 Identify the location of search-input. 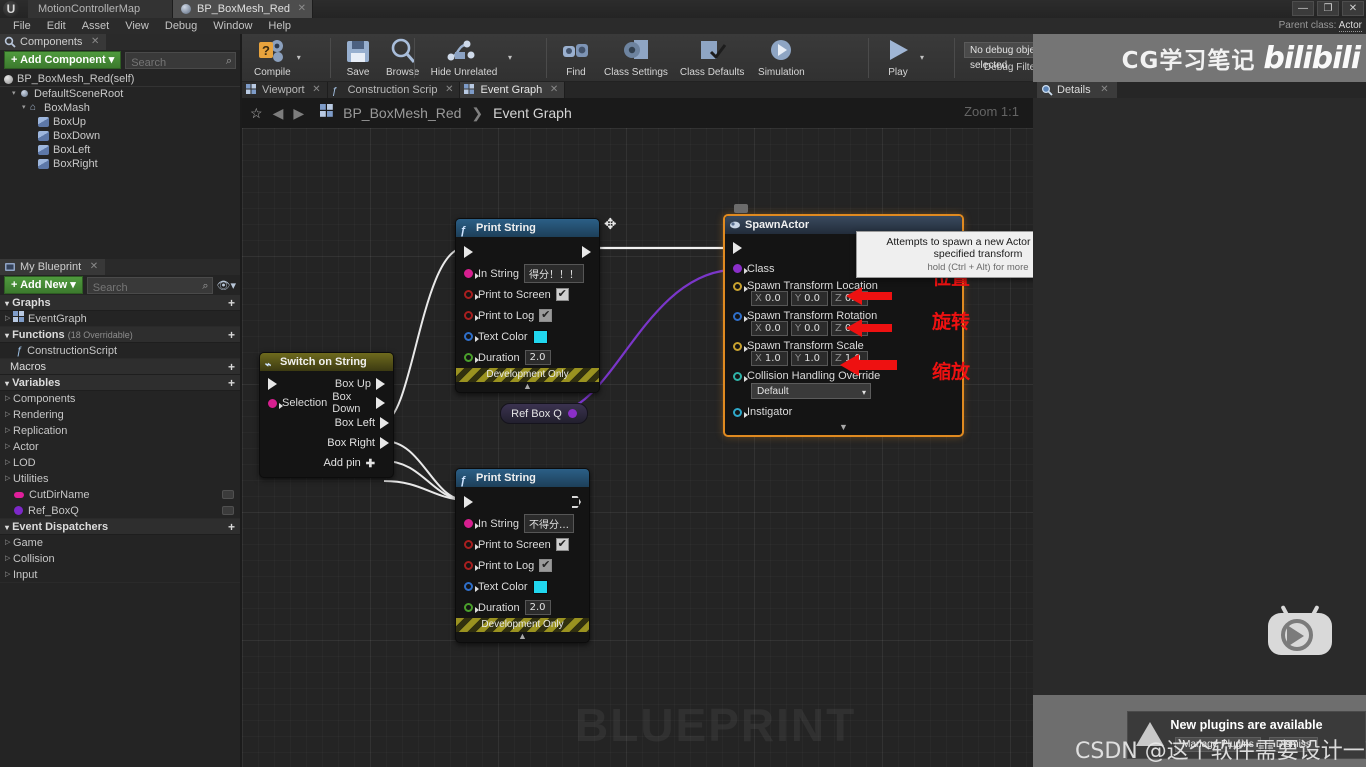
(149, 287).